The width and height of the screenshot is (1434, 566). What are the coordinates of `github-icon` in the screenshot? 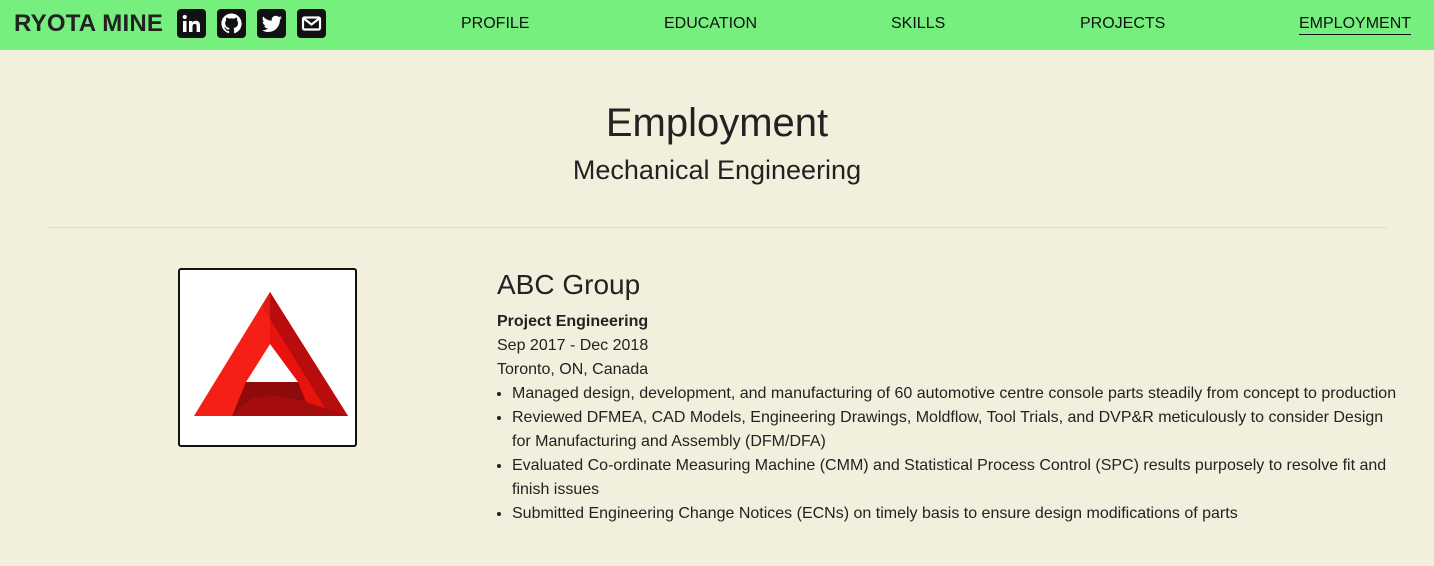 It's located at (231, 23).